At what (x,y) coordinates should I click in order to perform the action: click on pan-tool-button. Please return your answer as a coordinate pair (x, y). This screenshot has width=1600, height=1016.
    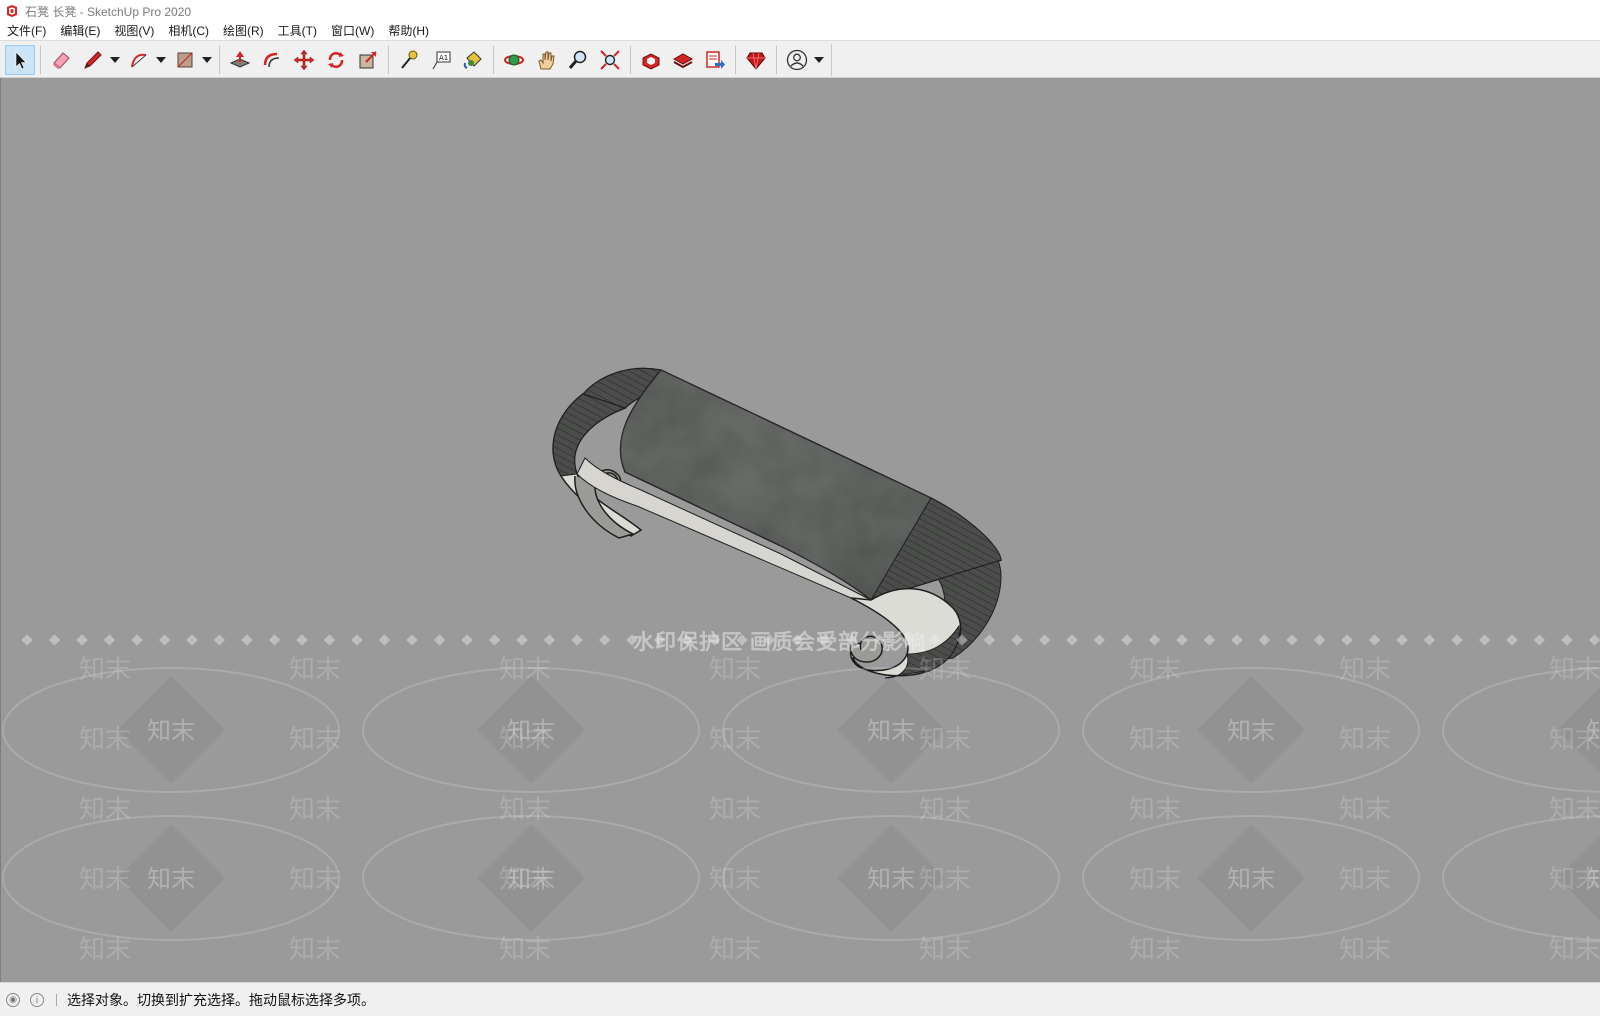
    Looking at the image, I should click on (546, 60).